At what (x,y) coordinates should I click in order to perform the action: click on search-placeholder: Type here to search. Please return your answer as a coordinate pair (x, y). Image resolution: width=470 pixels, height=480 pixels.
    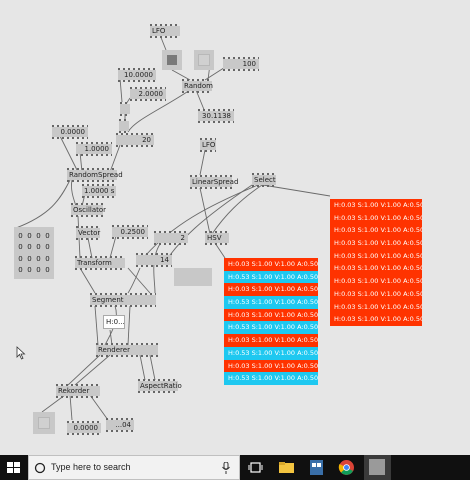
    Looking at the image, I should click on (91, 467).